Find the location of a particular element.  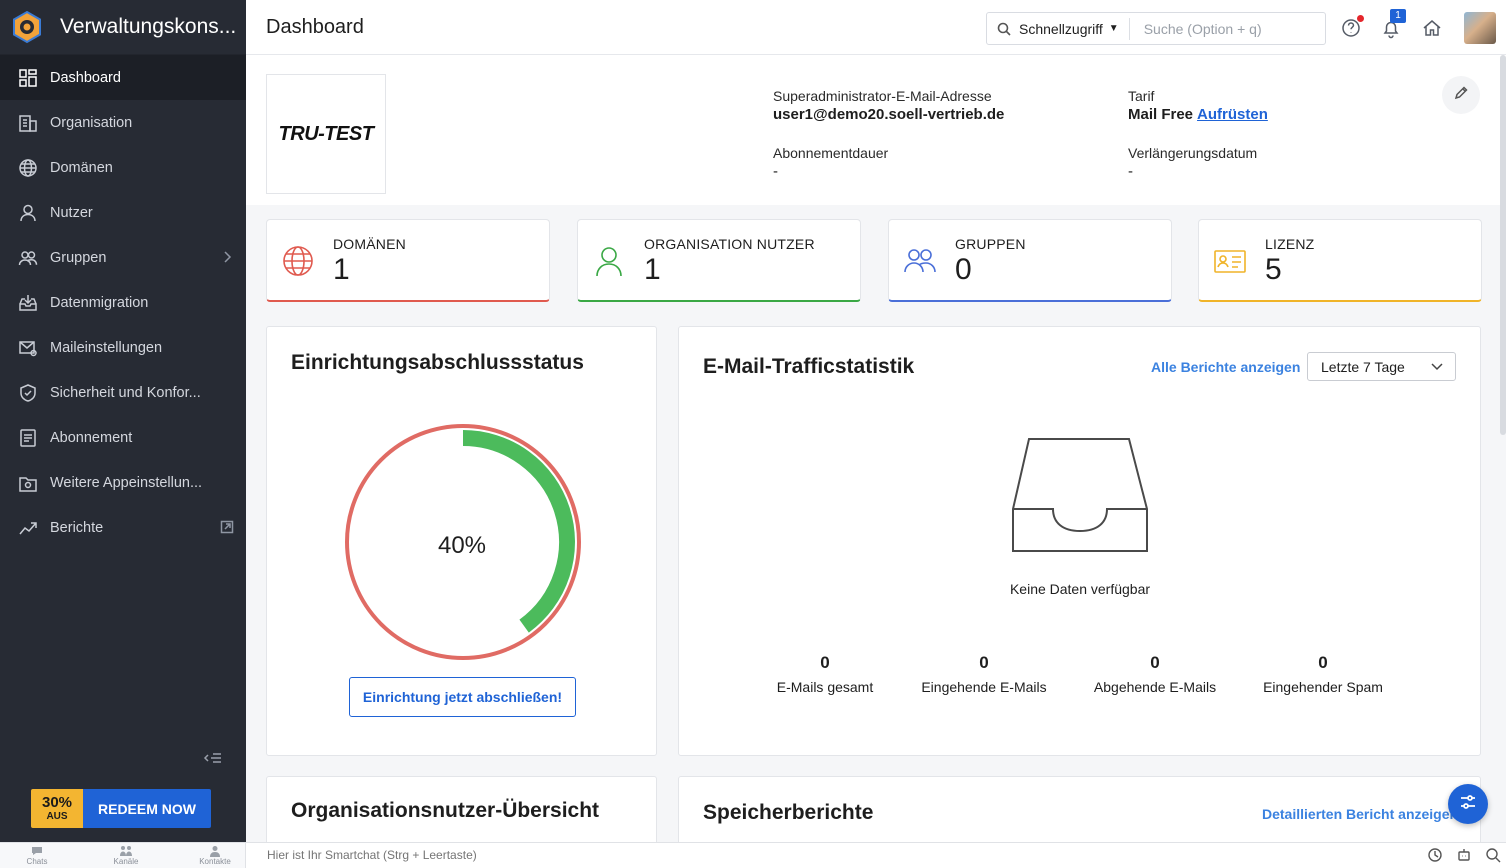

stat-card-groups: GRUPPEN 0 is located at coordinates (1030, 260).